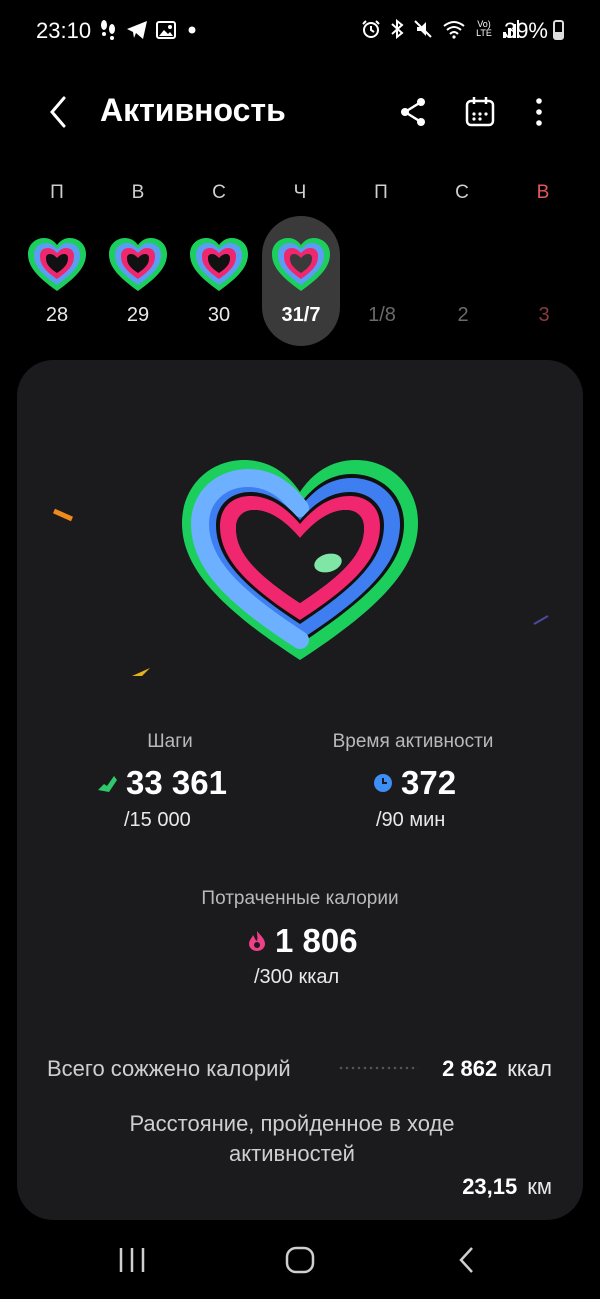 This screenshot has height=1299, width=600. I want to click on shoe-icon, so click(107, 784).